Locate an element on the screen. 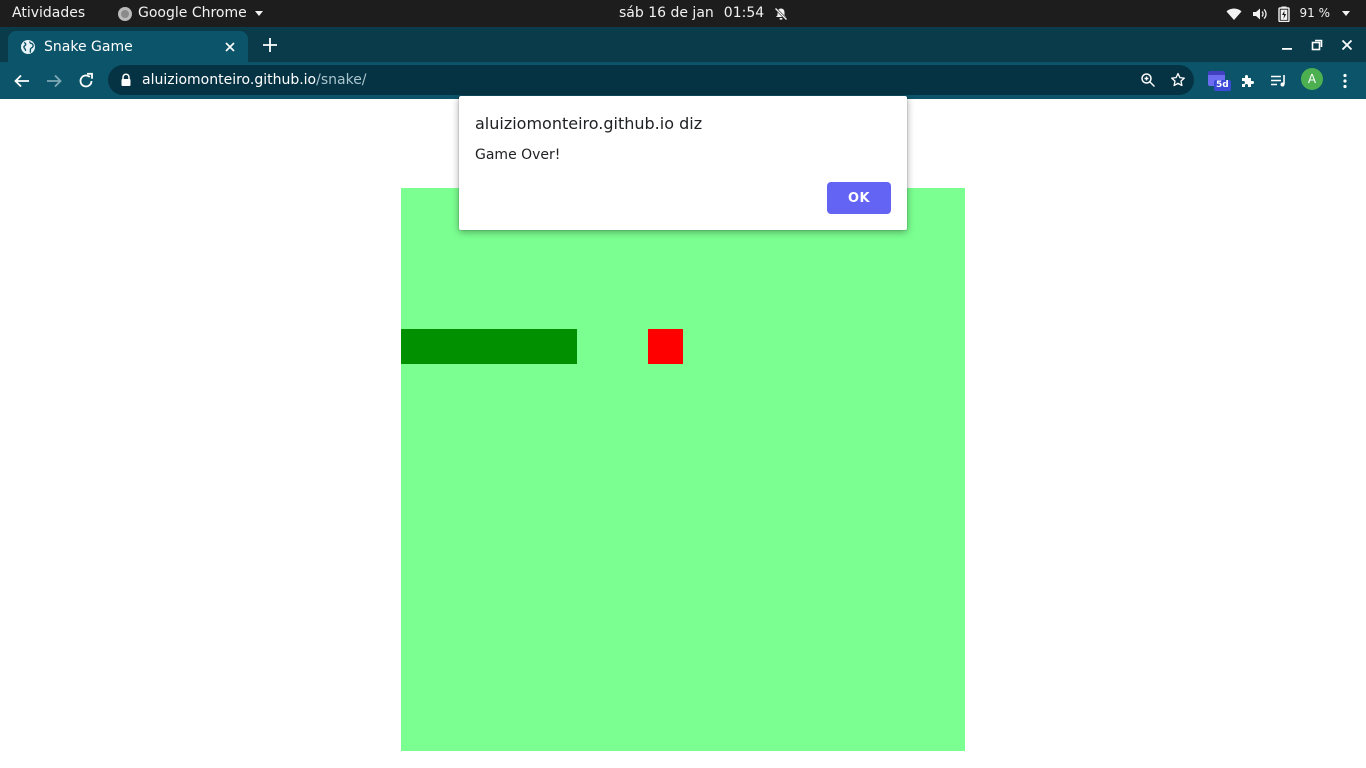 This screenshot has width=1366, height=768. extensions-button is located at coordinates (1248, 81).